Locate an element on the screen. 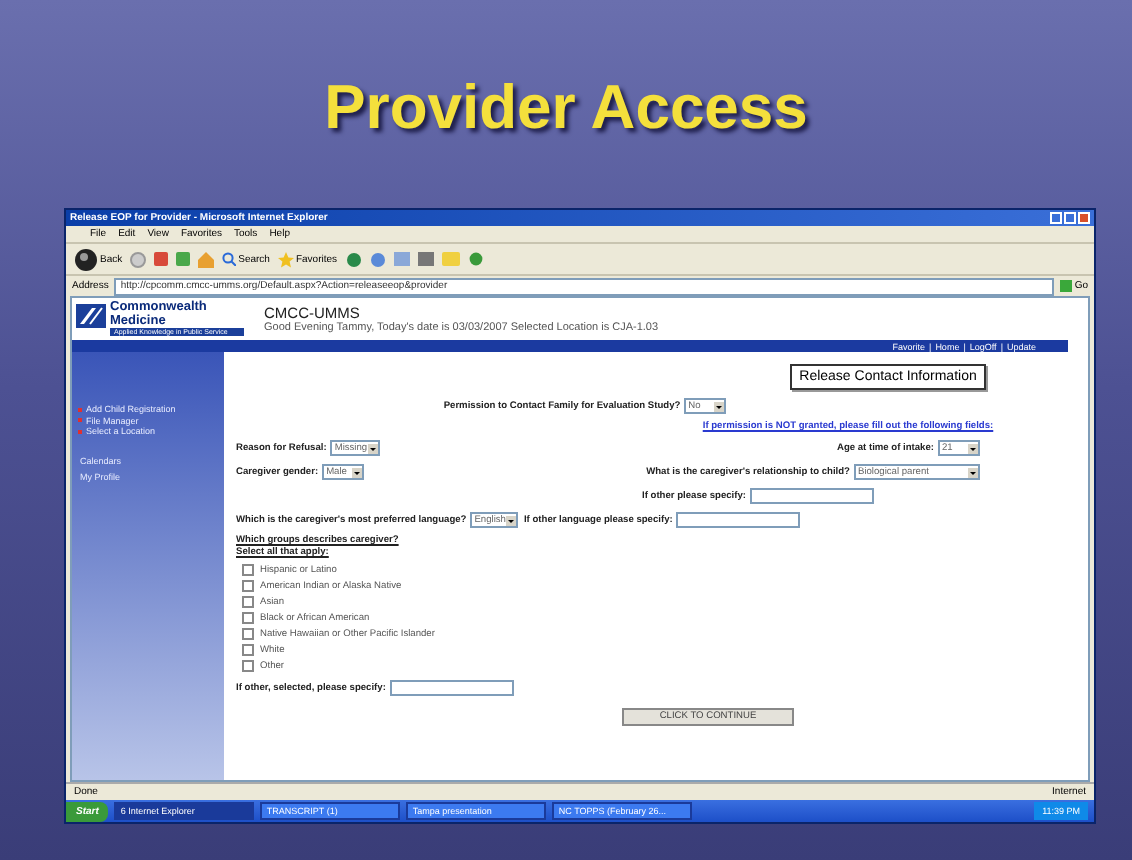 The image size is (1132, 860). minimize-button is located at coordinates (1056, 218).